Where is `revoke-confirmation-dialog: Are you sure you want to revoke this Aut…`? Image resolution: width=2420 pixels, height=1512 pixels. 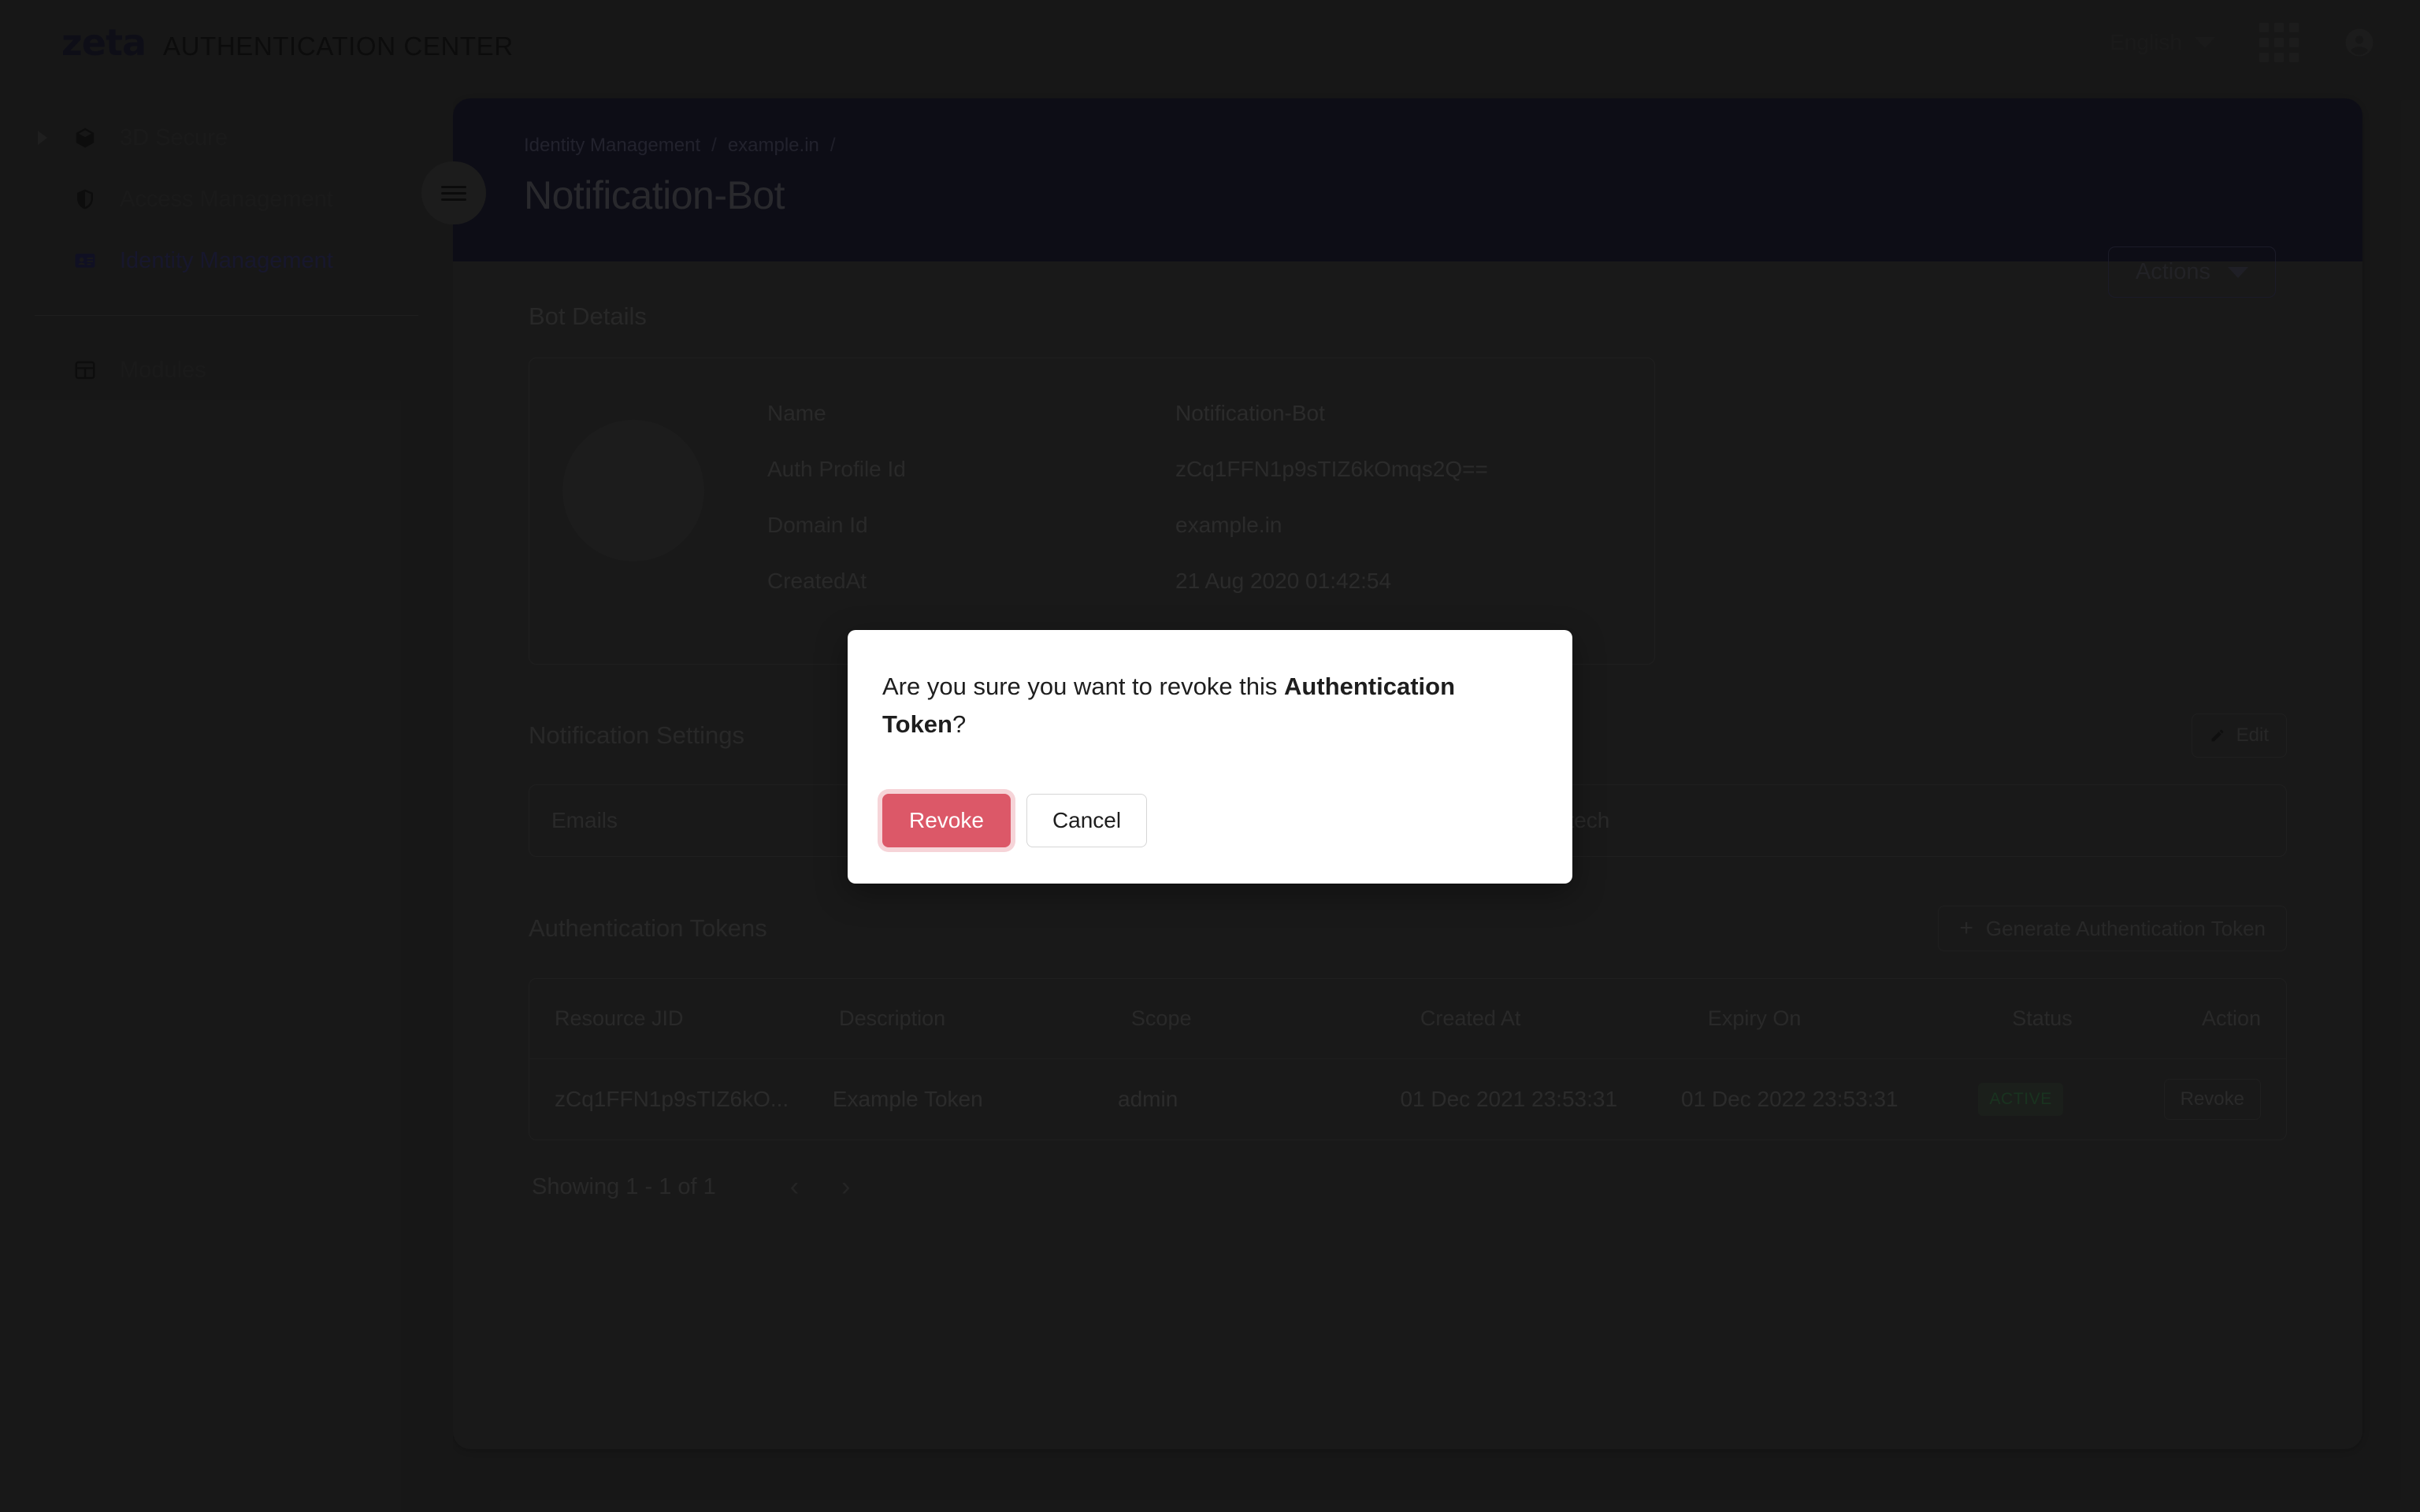 revoke-confirmation-dialog: Are you sure you want to revoke this Aut… is located at coordinates (1210, 757).